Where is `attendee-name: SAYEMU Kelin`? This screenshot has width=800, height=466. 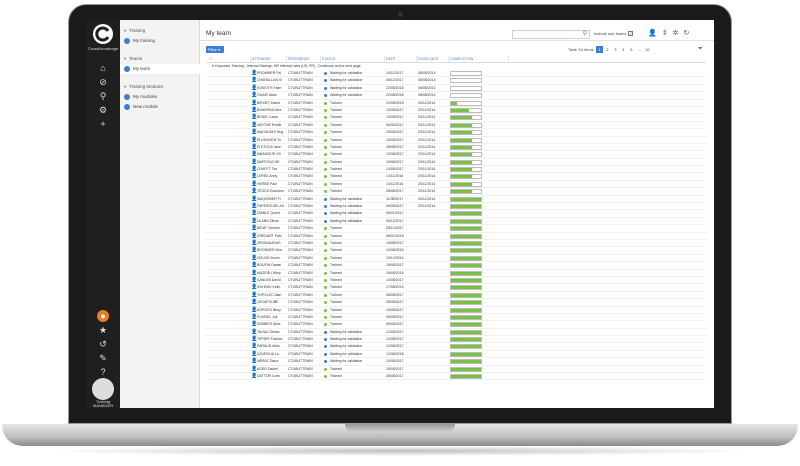 attendee-name: SAYEMU Kelin is located at coordinates (271, 287).